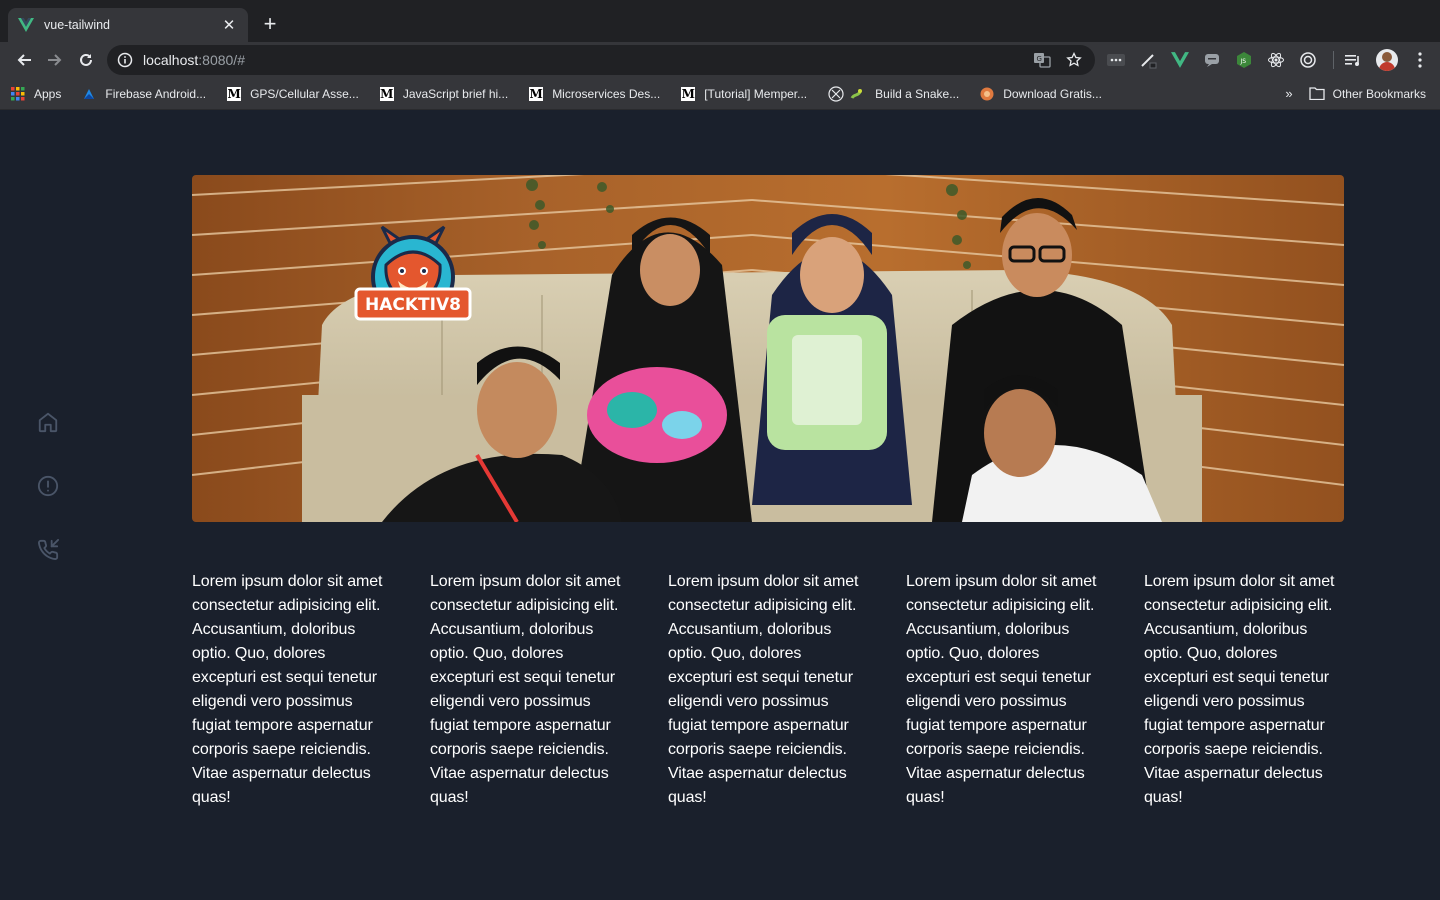  I want to click on sidebar-nav, so click(48, 506).